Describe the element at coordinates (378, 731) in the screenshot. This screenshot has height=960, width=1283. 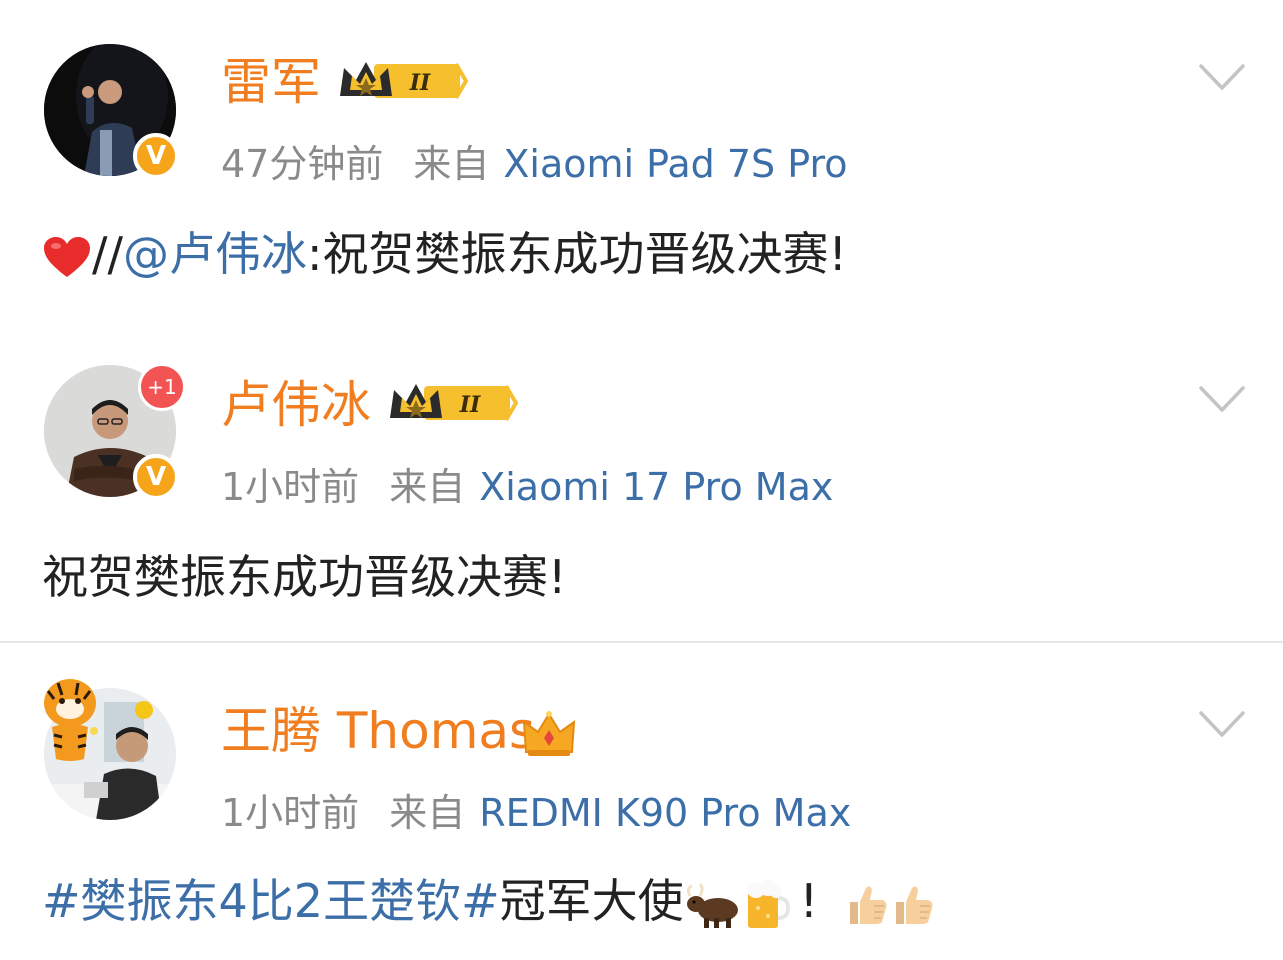
I see `username: 王腾 Thomas` at that location.